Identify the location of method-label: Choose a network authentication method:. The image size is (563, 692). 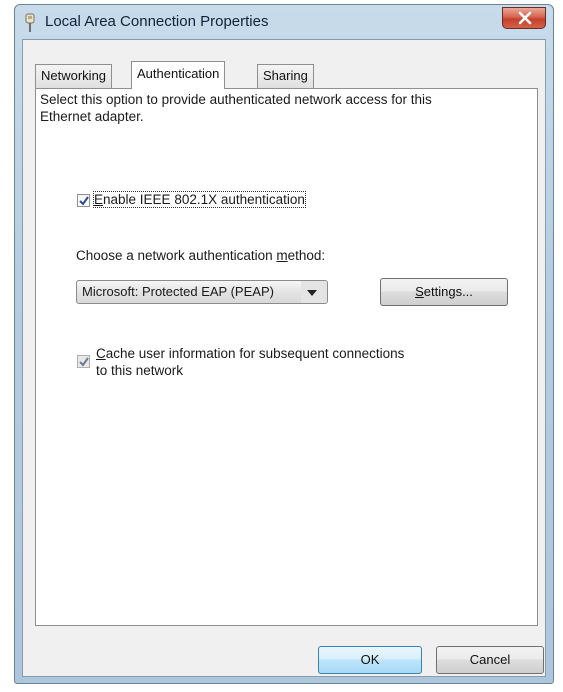
(200, 255).